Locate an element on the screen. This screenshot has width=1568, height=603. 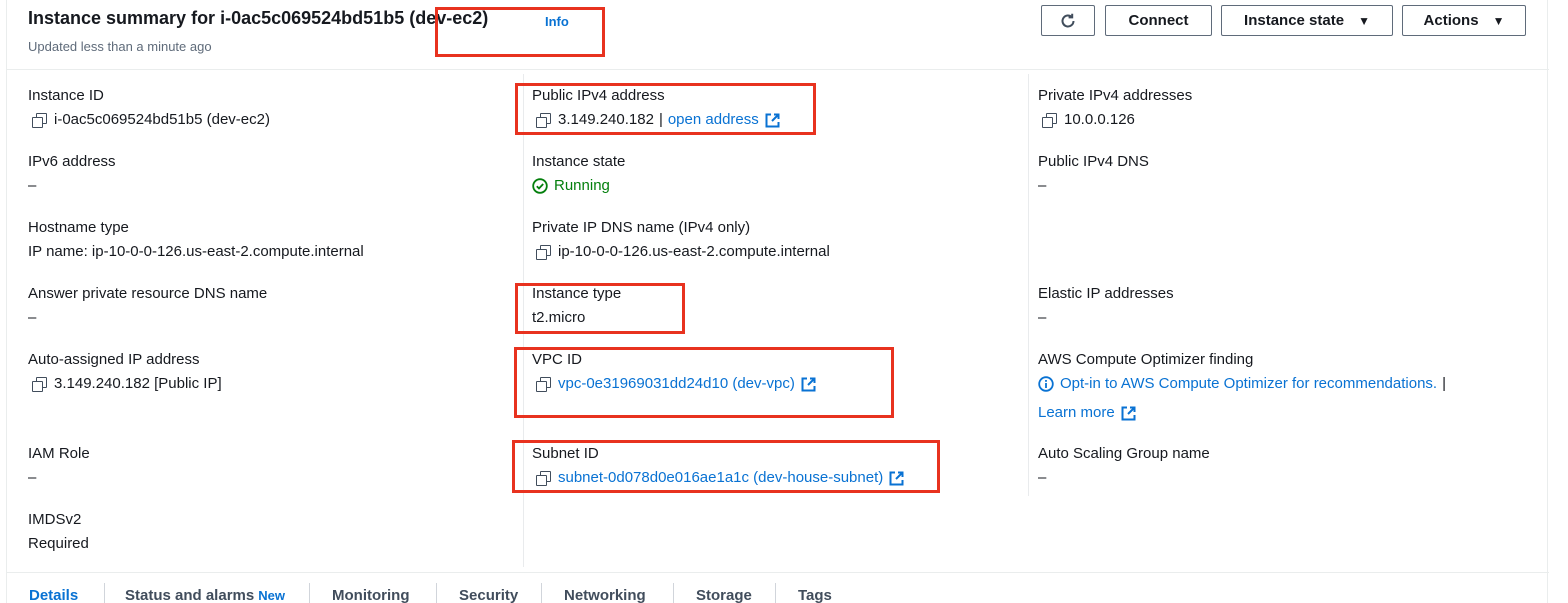
field-label: Auto-assigned IP address is located at coordinates (114, 359).